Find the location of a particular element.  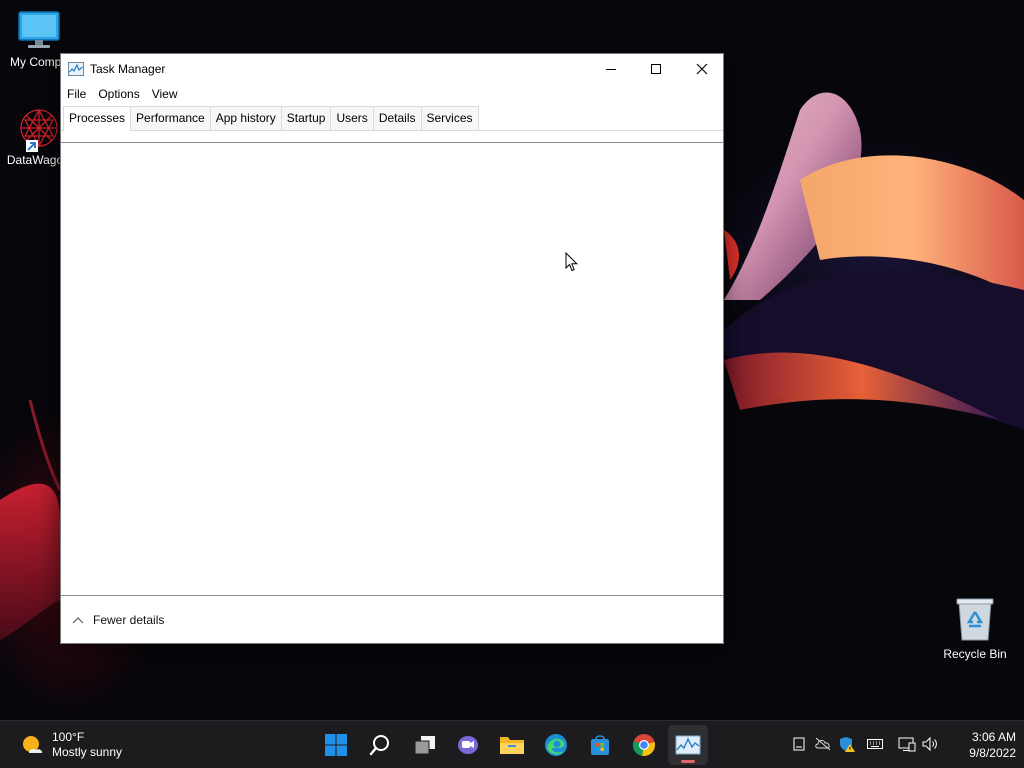

tab-processes: Processes is located at coordinates (97, 118).